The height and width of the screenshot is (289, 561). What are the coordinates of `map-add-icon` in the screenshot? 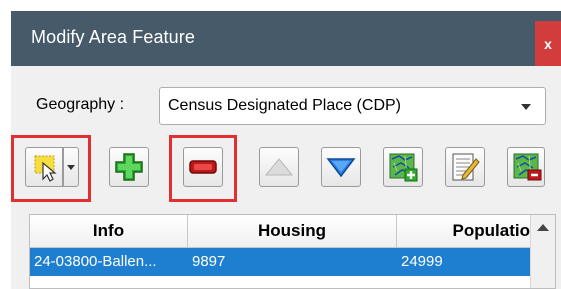 It's located at (403, 167).